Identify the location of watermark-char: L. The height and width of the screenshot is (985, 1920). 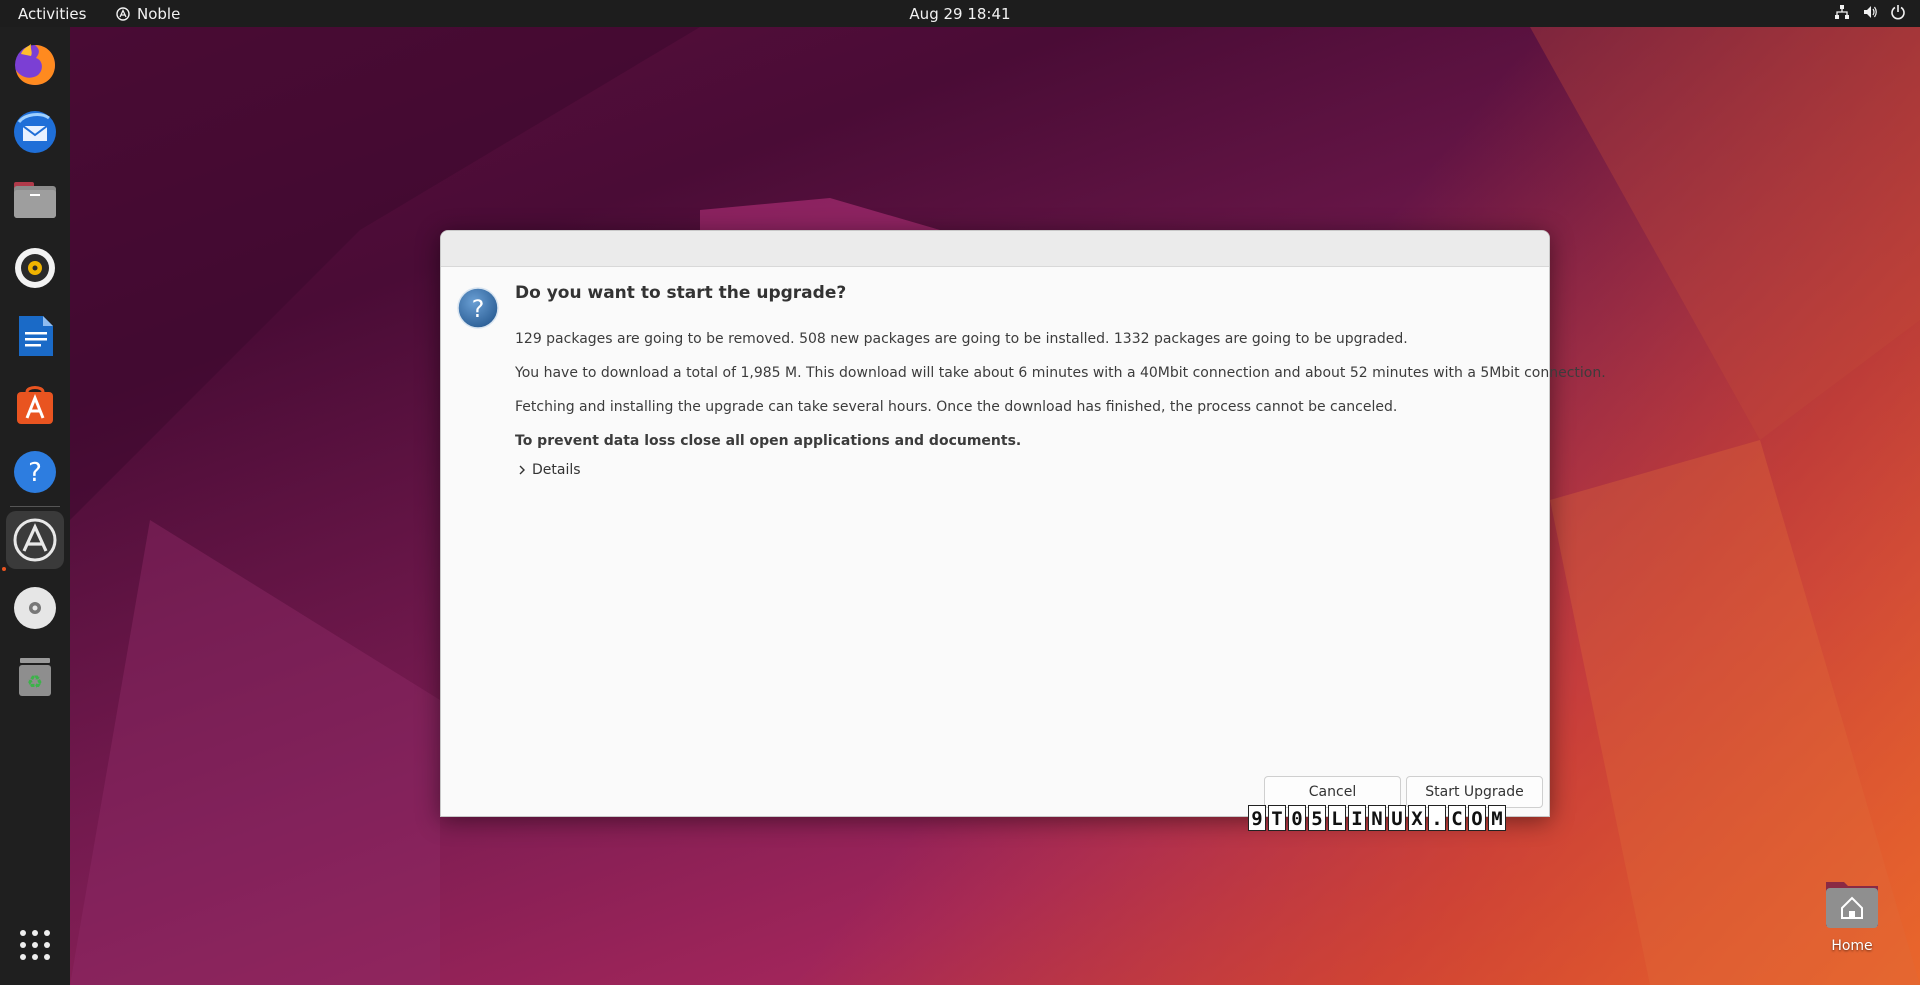
(1337, 818).